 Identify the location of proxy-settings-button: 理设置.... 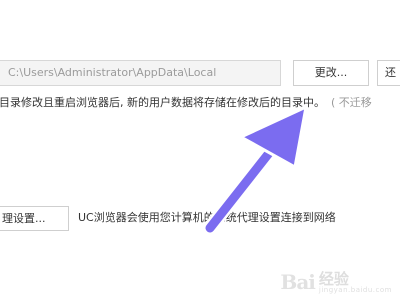
(34, 218).